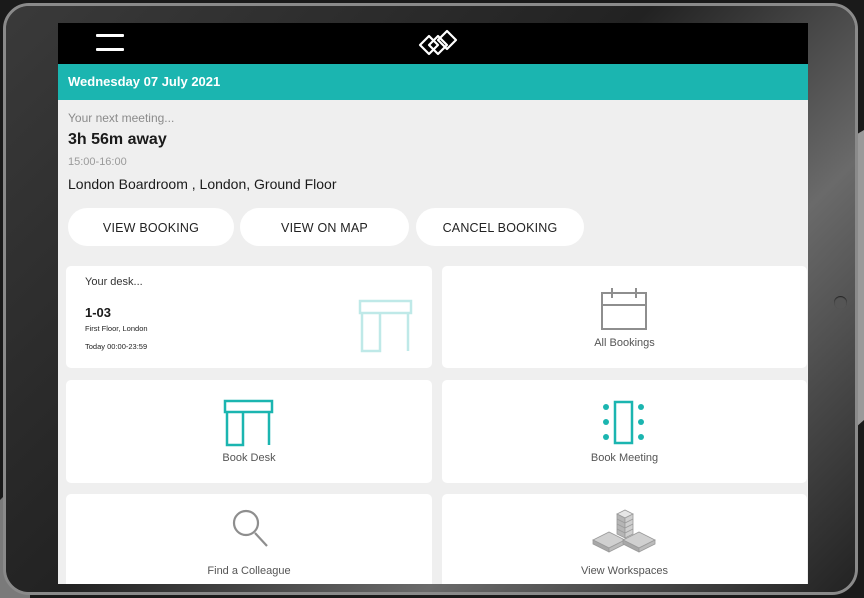 The image size is (864, 598). What do you see at coordinates (250, 528) in the screenshot?
I see `search-icon` at bounding box center [250, 528].